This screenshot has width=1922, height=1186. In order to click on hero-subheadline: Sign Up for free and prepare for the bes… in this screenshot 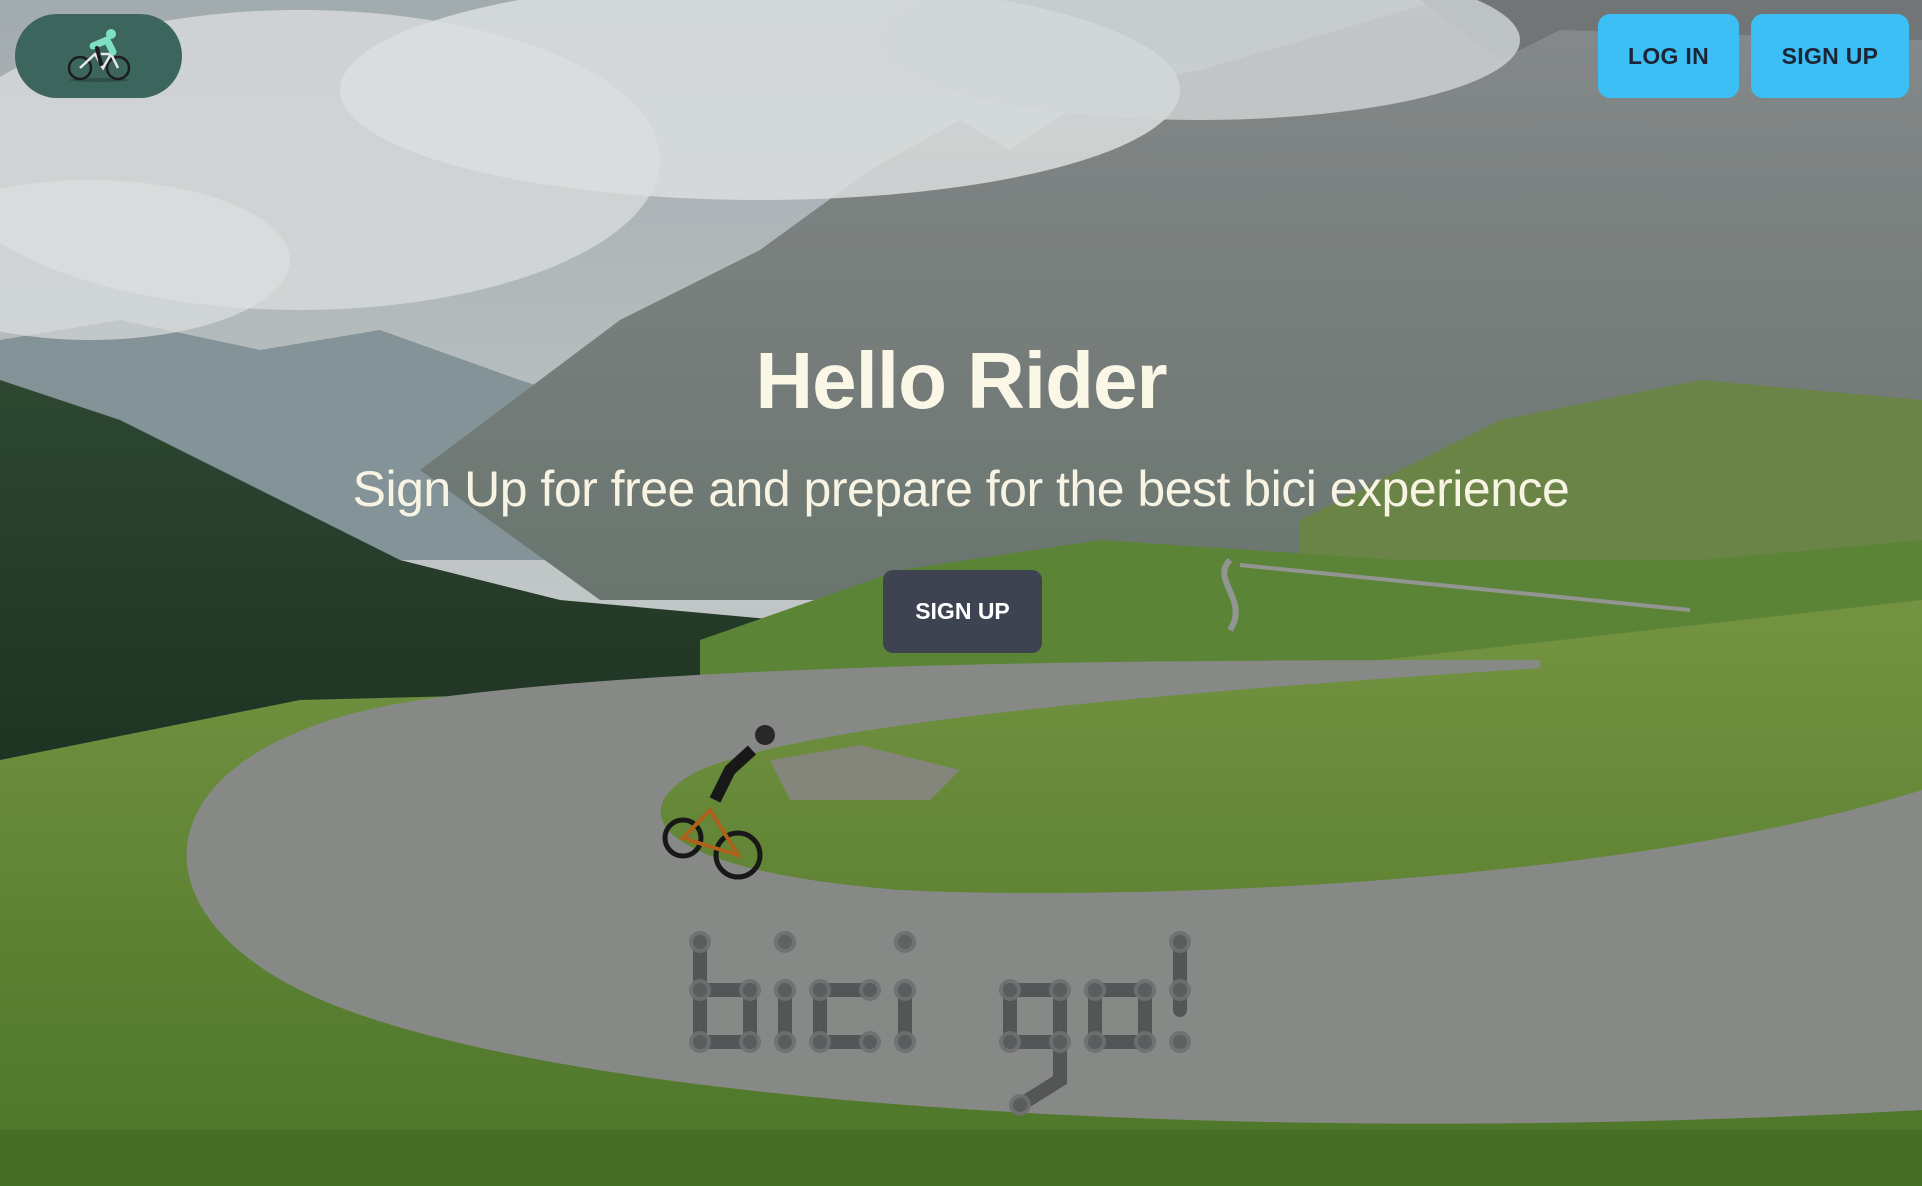, I will do `click(961, 489)`.